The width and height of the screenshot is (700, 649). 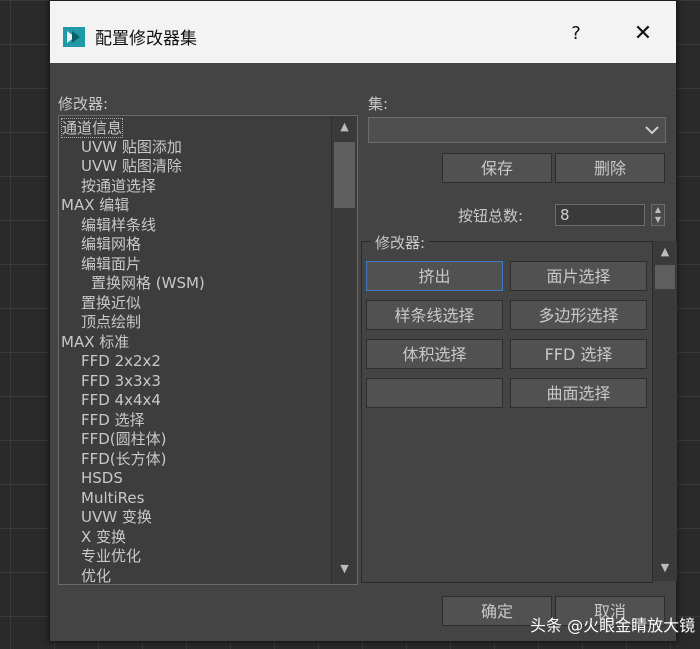 What do you see at coordinates (497, 168) in the screenshot?
I see `save-button: 保存` at bounding box center [497, 168].